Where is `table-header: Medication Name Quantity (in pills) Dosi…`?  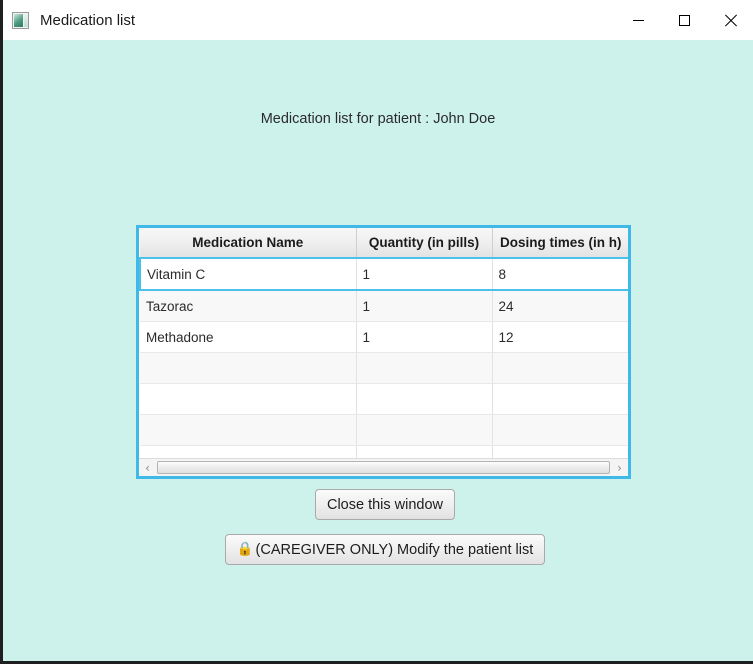
table-header: Medication Name Quantity (in pills) Dosi… is located at coordinates (384, 243).